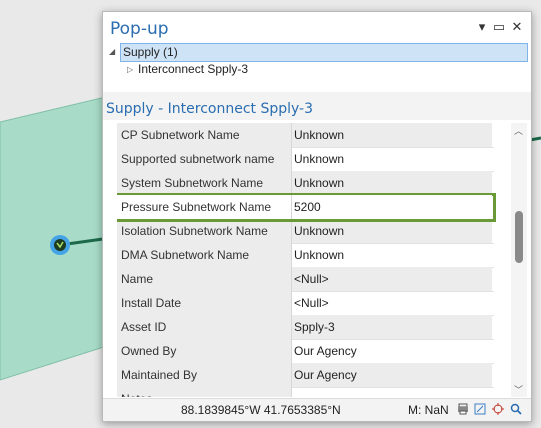 This screenshot has width=541, height=428. I want to click on attribute-name: CP Subnetwork Name, so click(204, 135).